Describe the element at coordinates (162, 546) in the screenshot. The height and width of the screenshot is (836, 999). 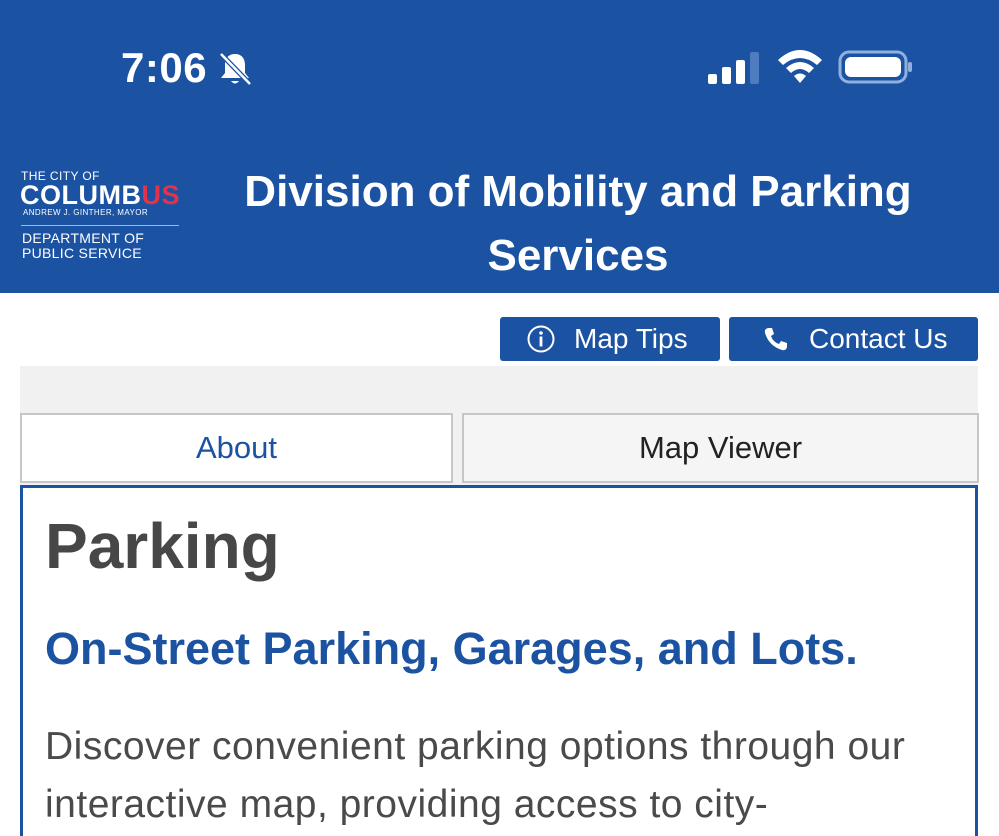
I see `section-heading: Parking` at that location.